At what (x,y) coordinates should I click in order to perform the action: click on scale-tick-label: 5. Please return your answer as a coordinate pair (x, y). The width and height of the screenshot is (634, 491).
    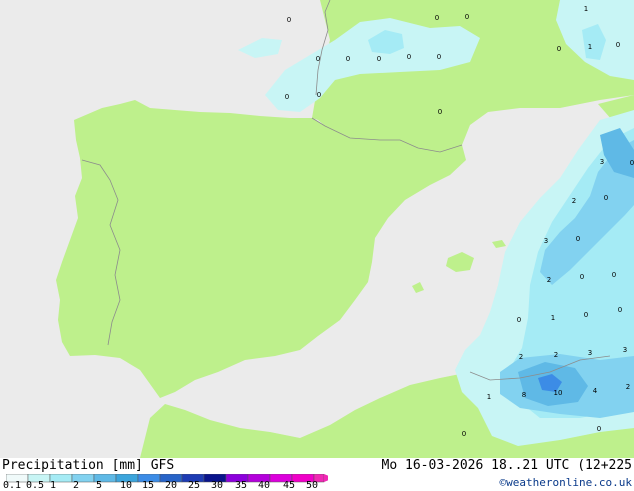
    Looking at the image, I should click on (99, 485).